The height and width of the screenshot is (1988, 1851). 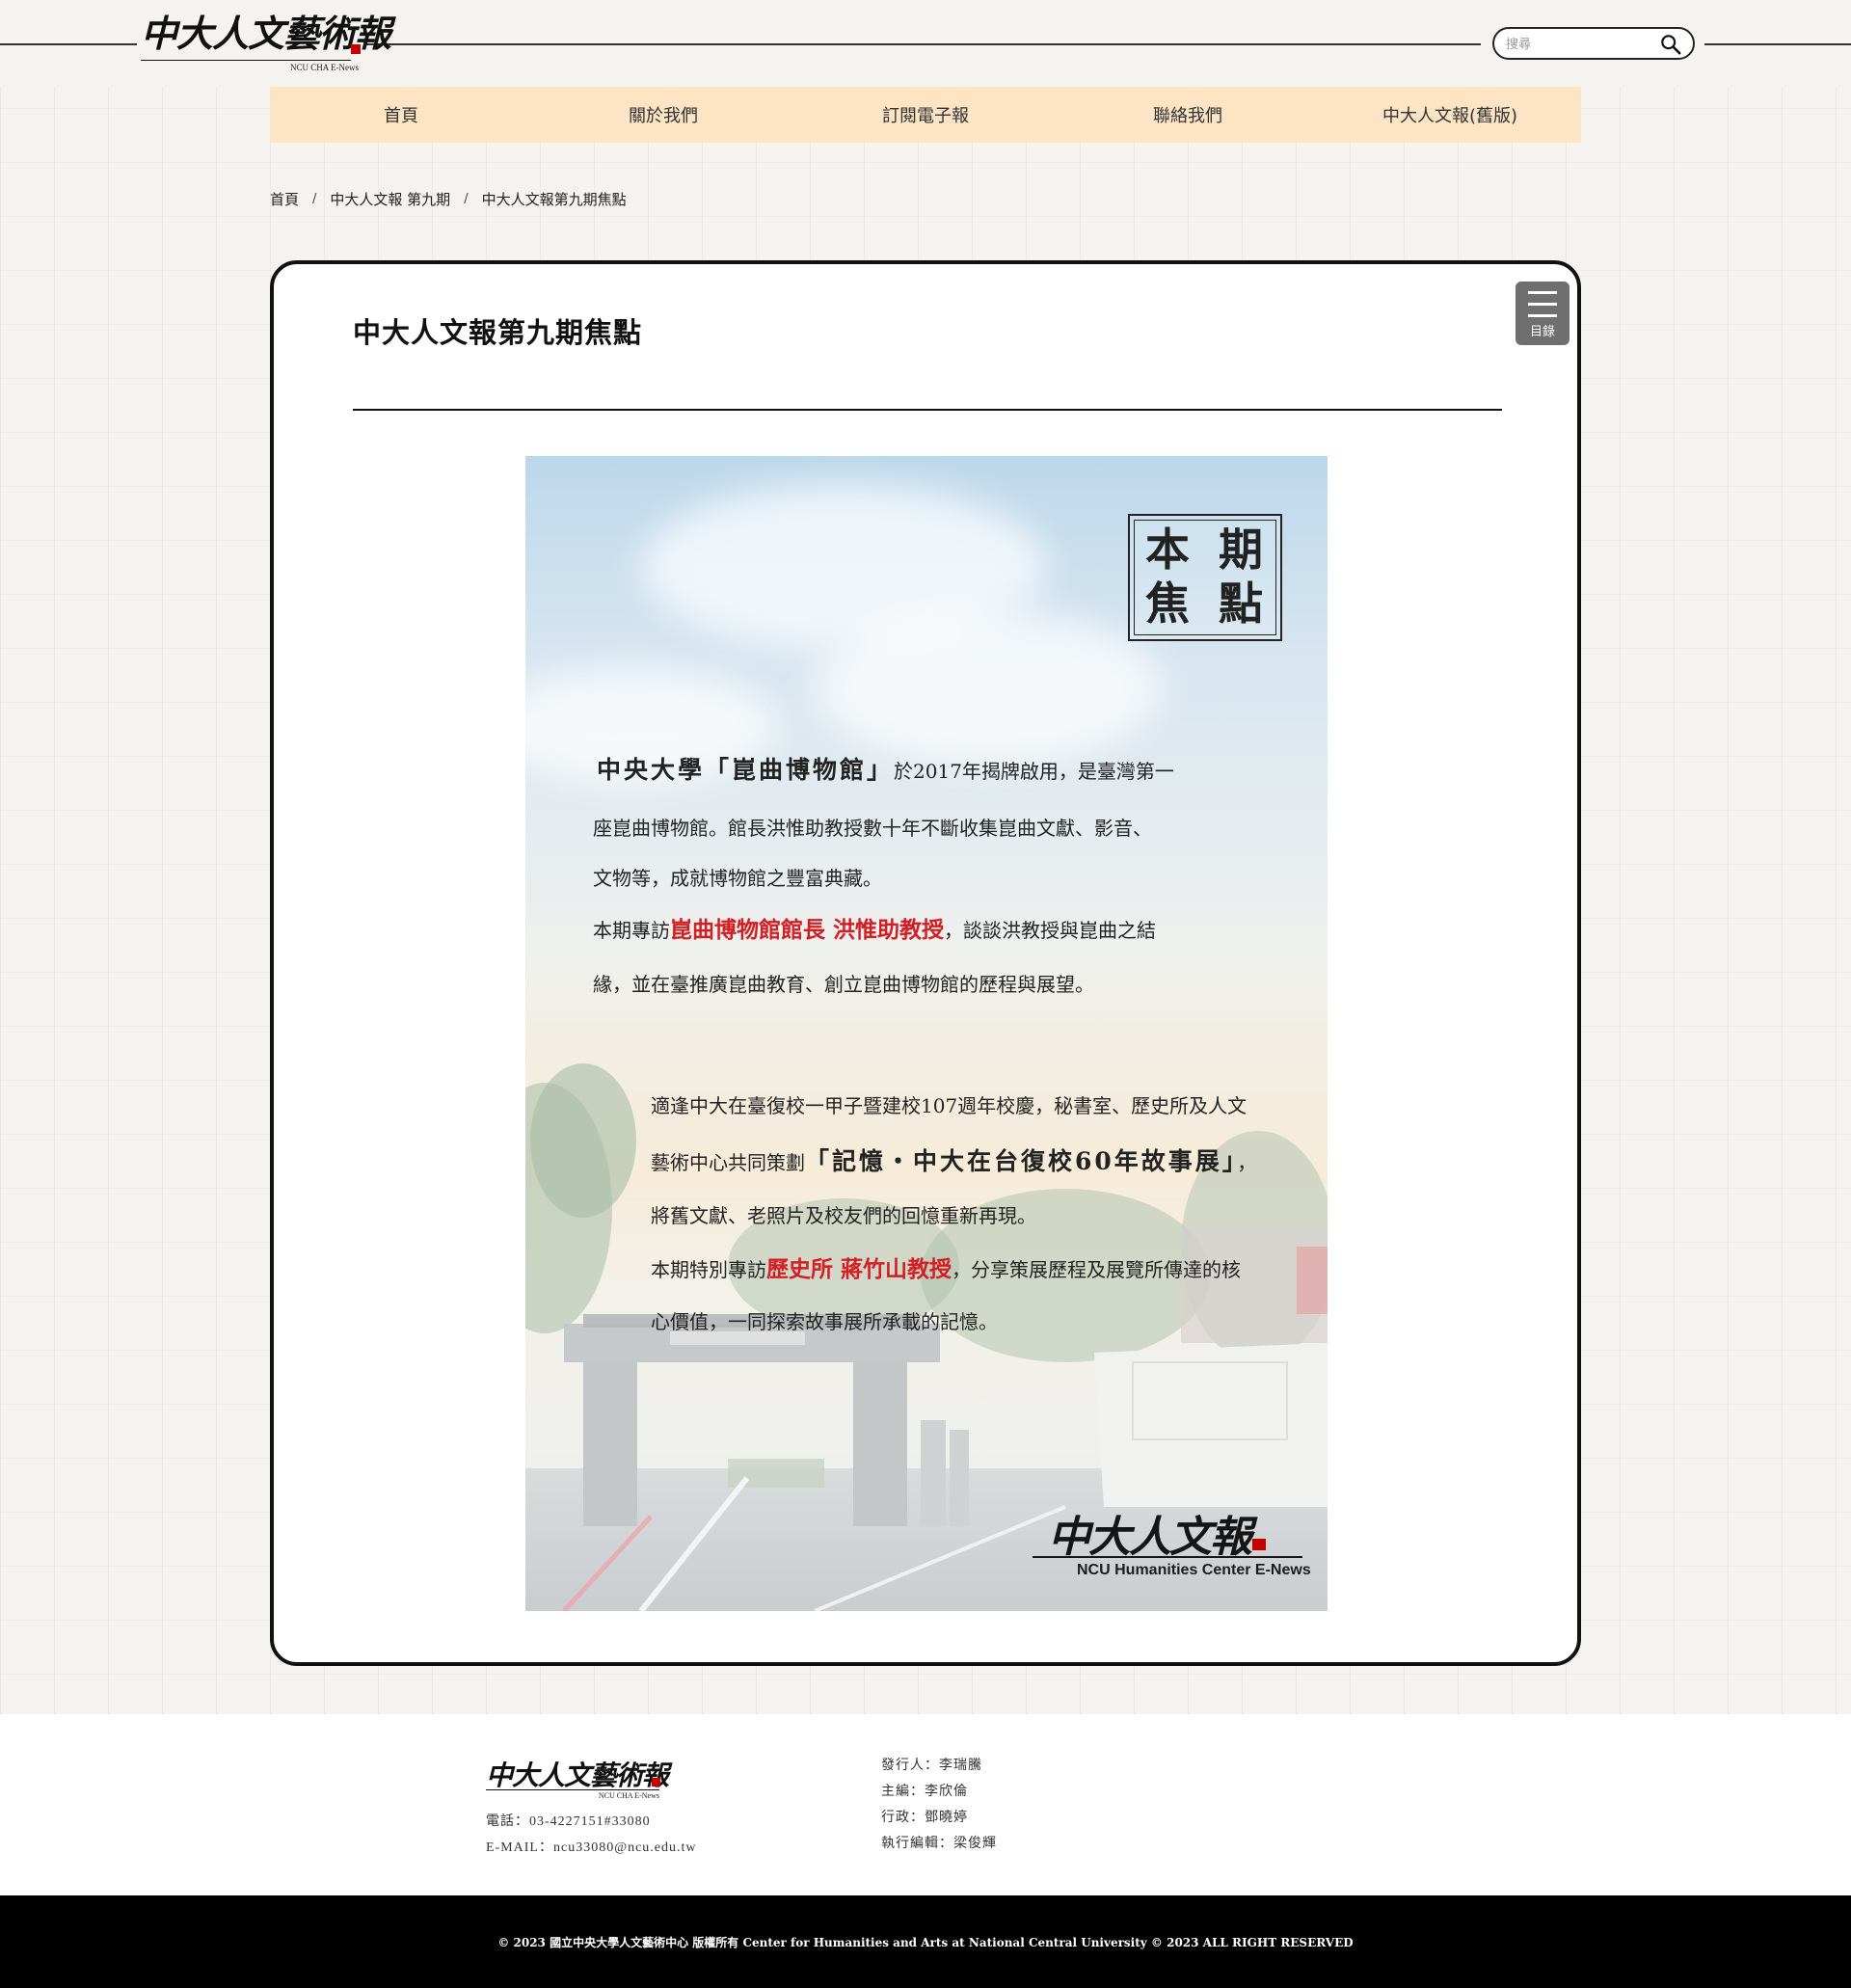 I want to click on search-box, so click(x=1593, y=43).